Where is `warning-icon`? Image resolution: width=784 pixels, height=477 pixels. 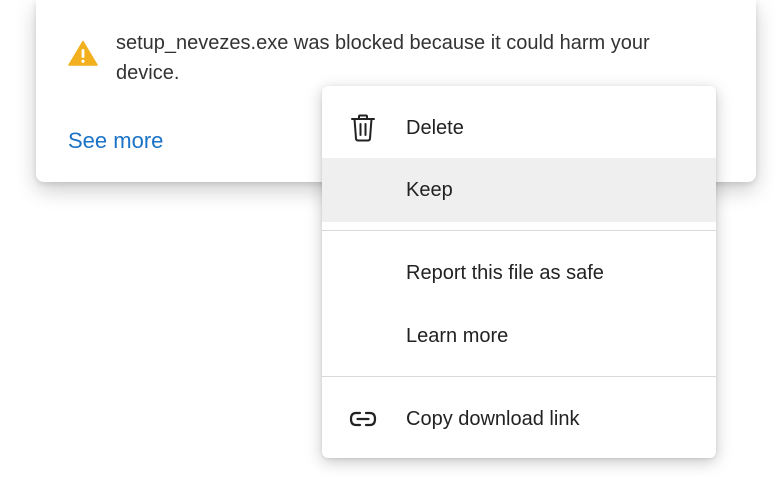
warning-icon is located at coordinates (83, 53).